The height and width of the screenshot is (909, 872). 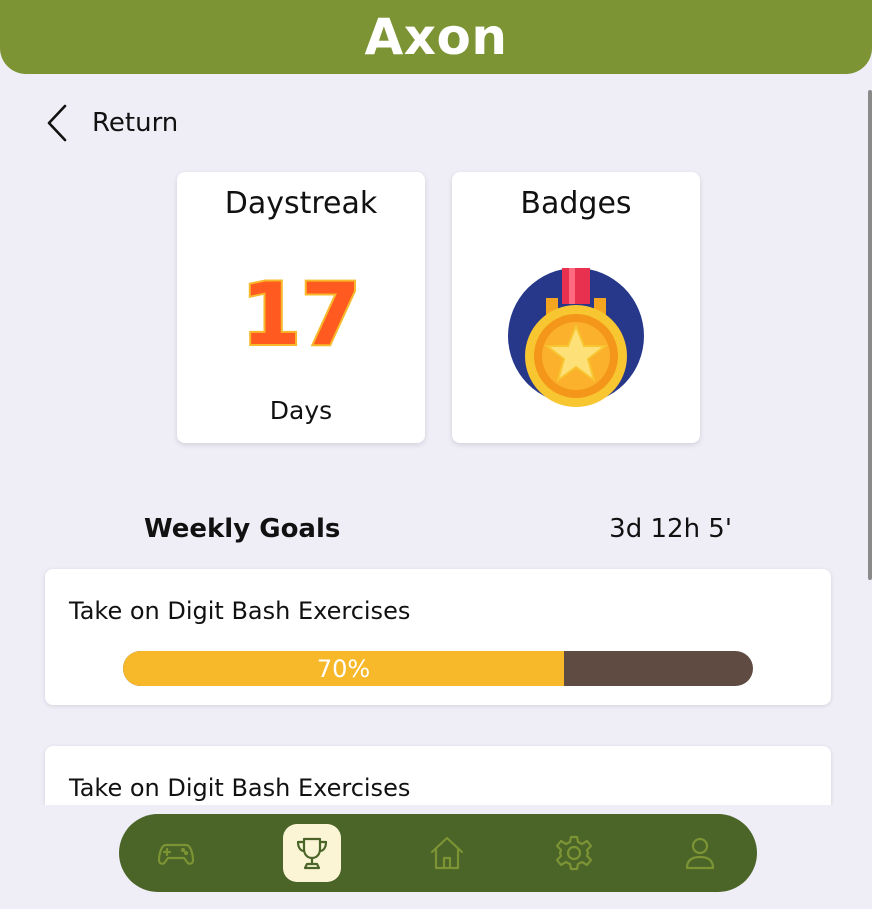 I want to click on return-label: Return, so click(x=135, y=123).